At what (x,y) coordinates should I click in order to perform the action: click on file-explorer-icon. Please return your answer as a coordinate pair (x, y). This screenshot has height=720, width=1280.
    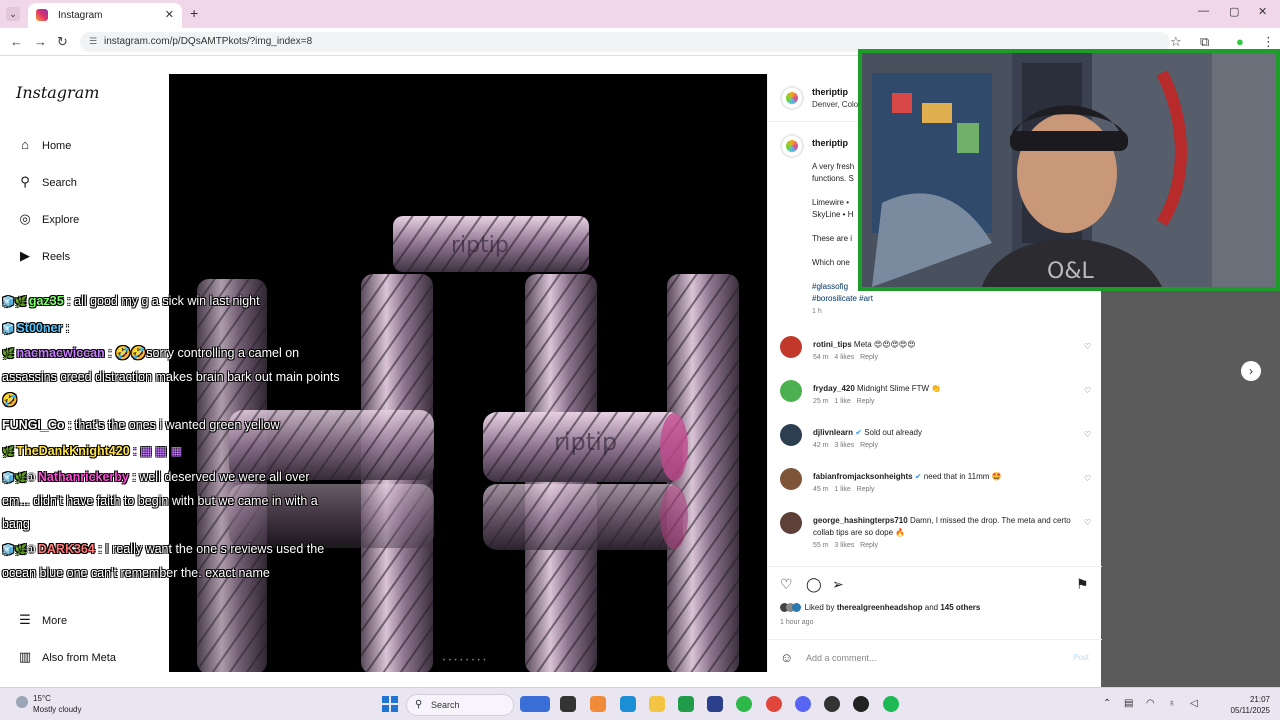
    Looking at the image, I should click on (657, 704).